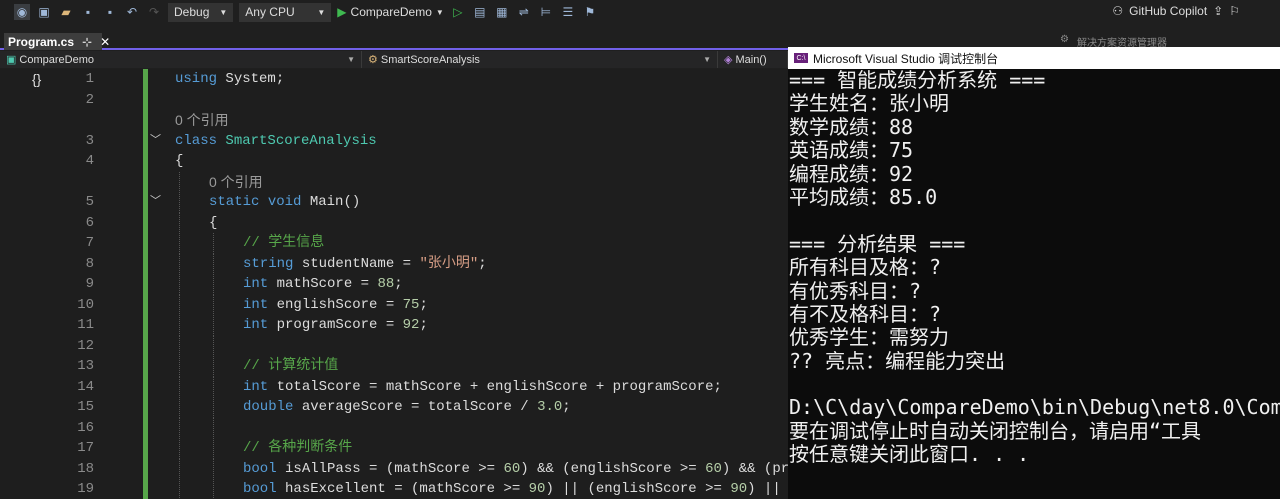 Image resolution: width=1280 pixels, height=499 pixels. I want to click on github-copilot-button: ⚇ GitHub Copilot ⇪ ⚐, so click(1176, 11).